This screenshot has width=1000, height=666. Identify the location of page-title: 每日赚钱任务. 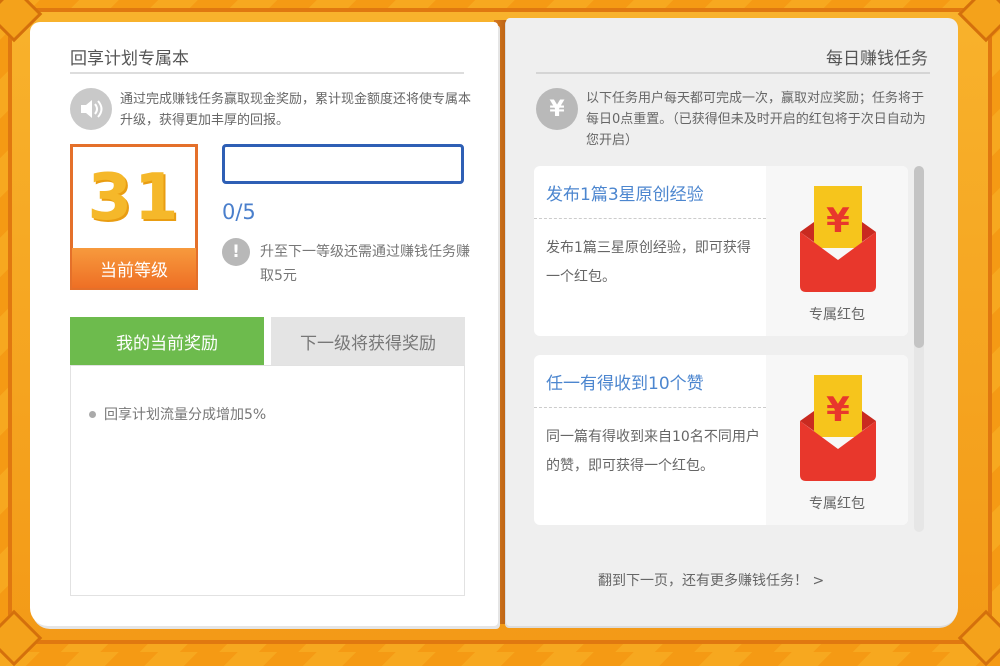
(877, 59).